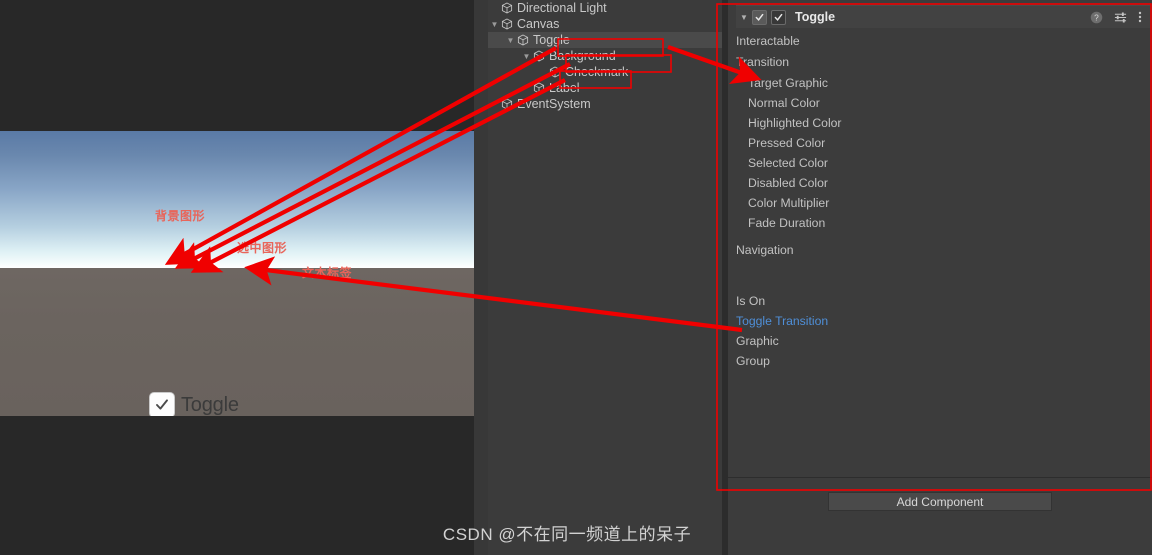  I want to click on hierarchy-item-background: ▼ Background, so click(608, 56).